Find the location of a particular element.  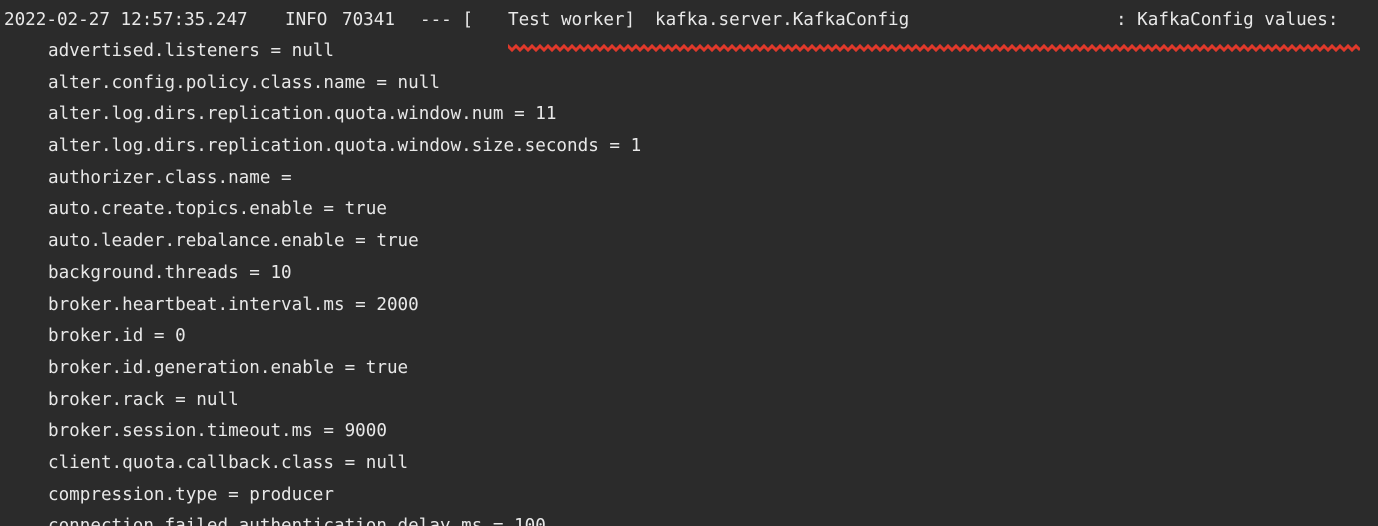

log-pid: 70341 is located at coordinates (368, 20).